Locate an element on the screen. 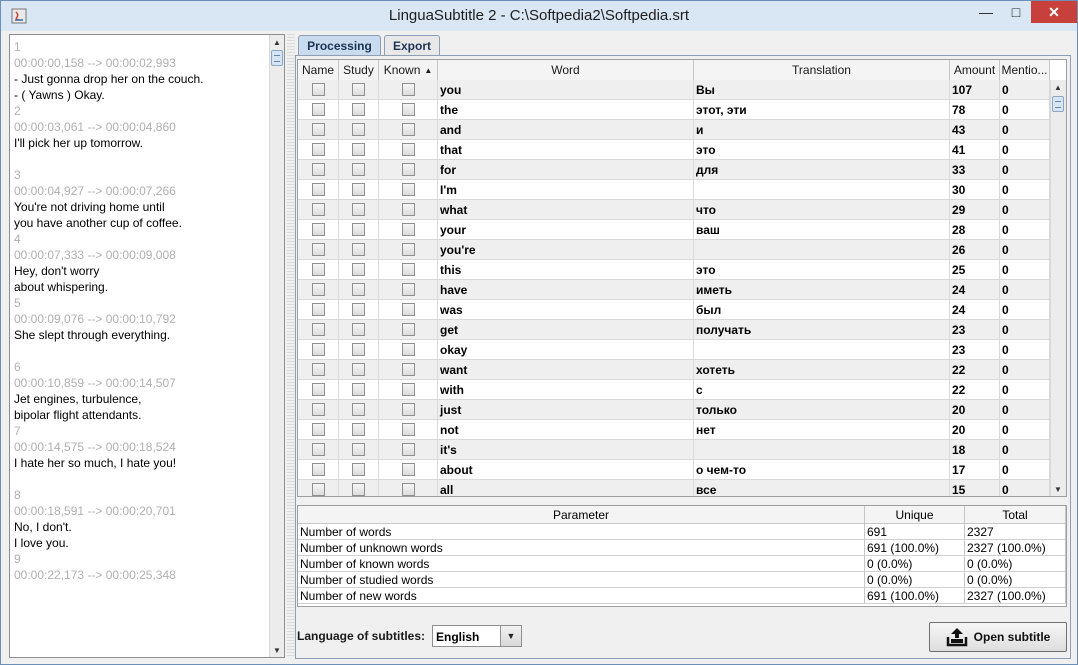 The width and height of the screenshot is (1078, 665). pane-splitter is located at coordinates (291, 346).